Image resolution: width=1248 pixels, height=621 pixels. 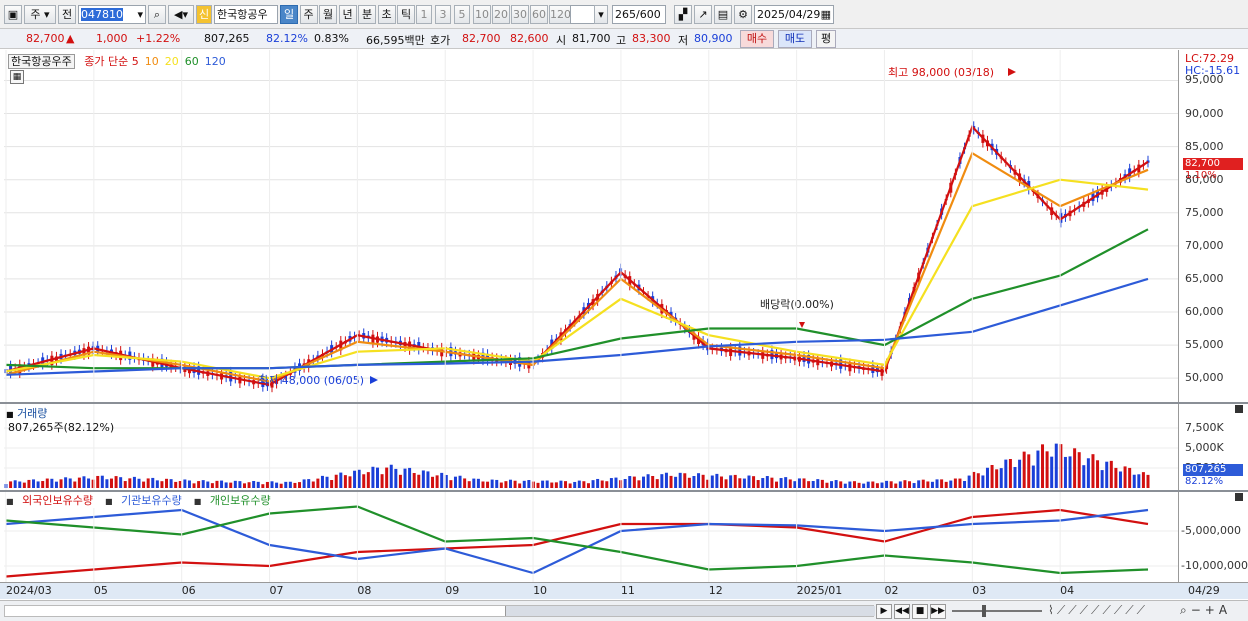 What do you see at coordinates (683, 14) in the screenshot?
I see `chart-tool-icon: ▞` at bounding box center [683, 14].